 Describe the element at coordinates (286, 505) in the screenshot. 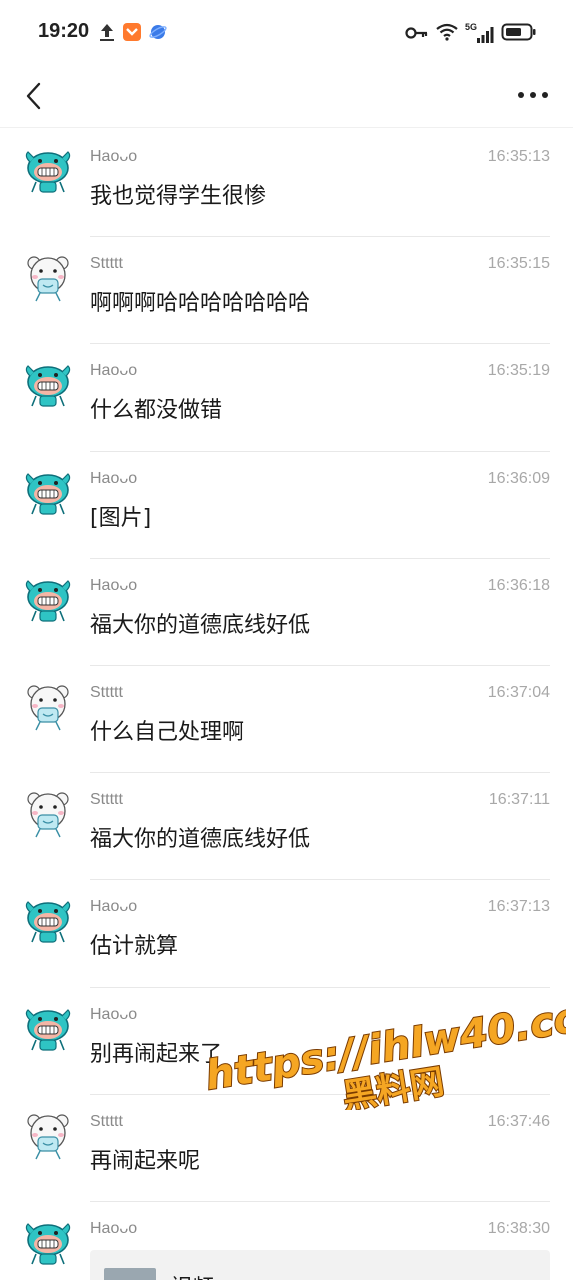

I see `message-item: Haoᴗo 16:36:09 [图片]` at that location.